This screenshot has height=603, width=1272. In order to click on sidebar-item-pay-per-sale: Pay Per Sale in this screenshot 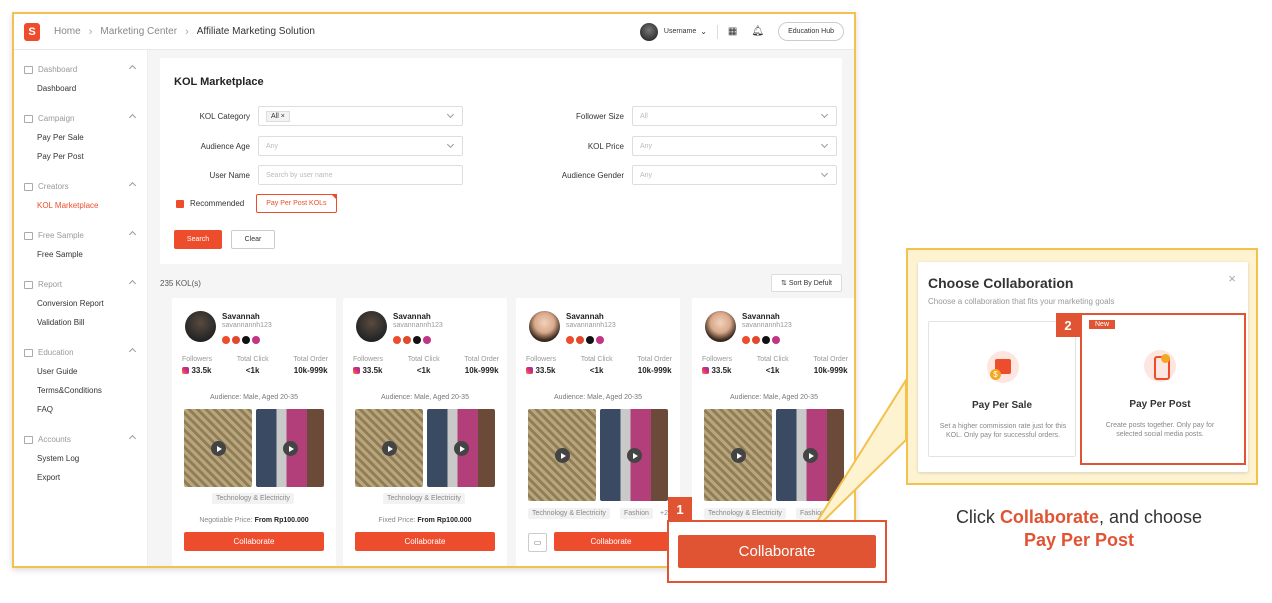, I will do `click(80, 137)`.